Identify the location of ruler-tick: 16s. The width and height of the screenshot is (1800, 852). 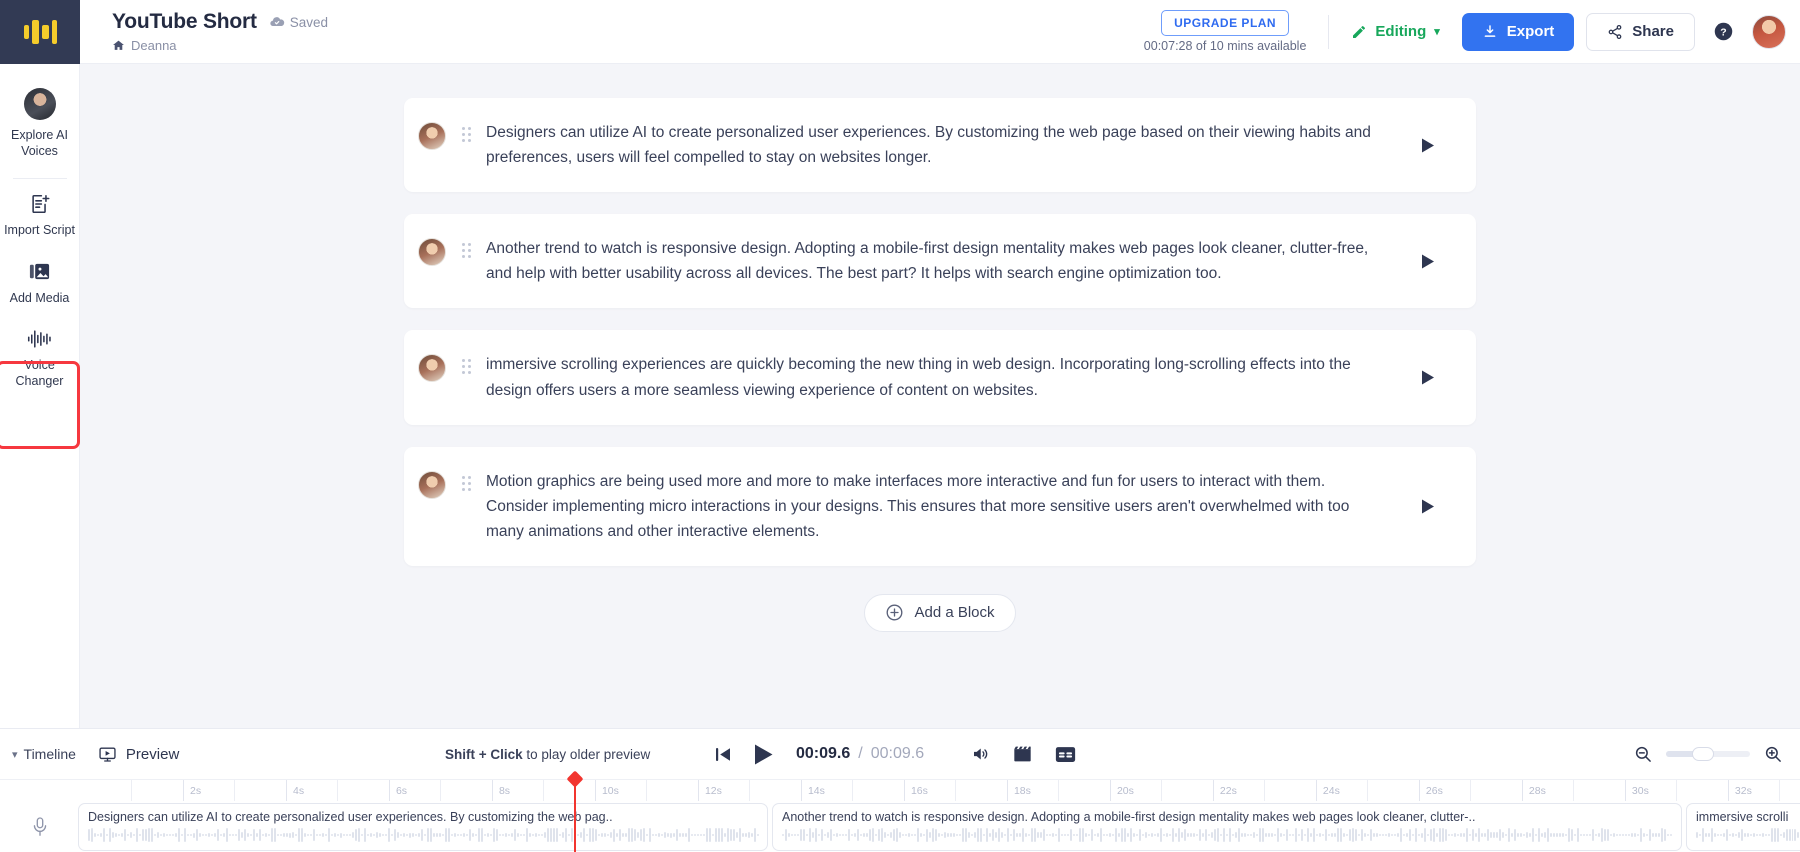
(915, 791).